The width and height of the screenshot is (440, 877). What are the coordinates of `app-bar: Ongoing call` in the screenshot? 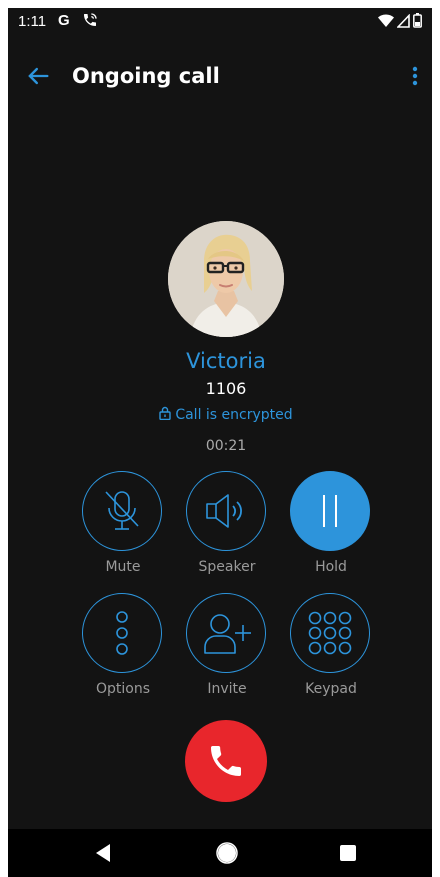 It's located at (220, 76).